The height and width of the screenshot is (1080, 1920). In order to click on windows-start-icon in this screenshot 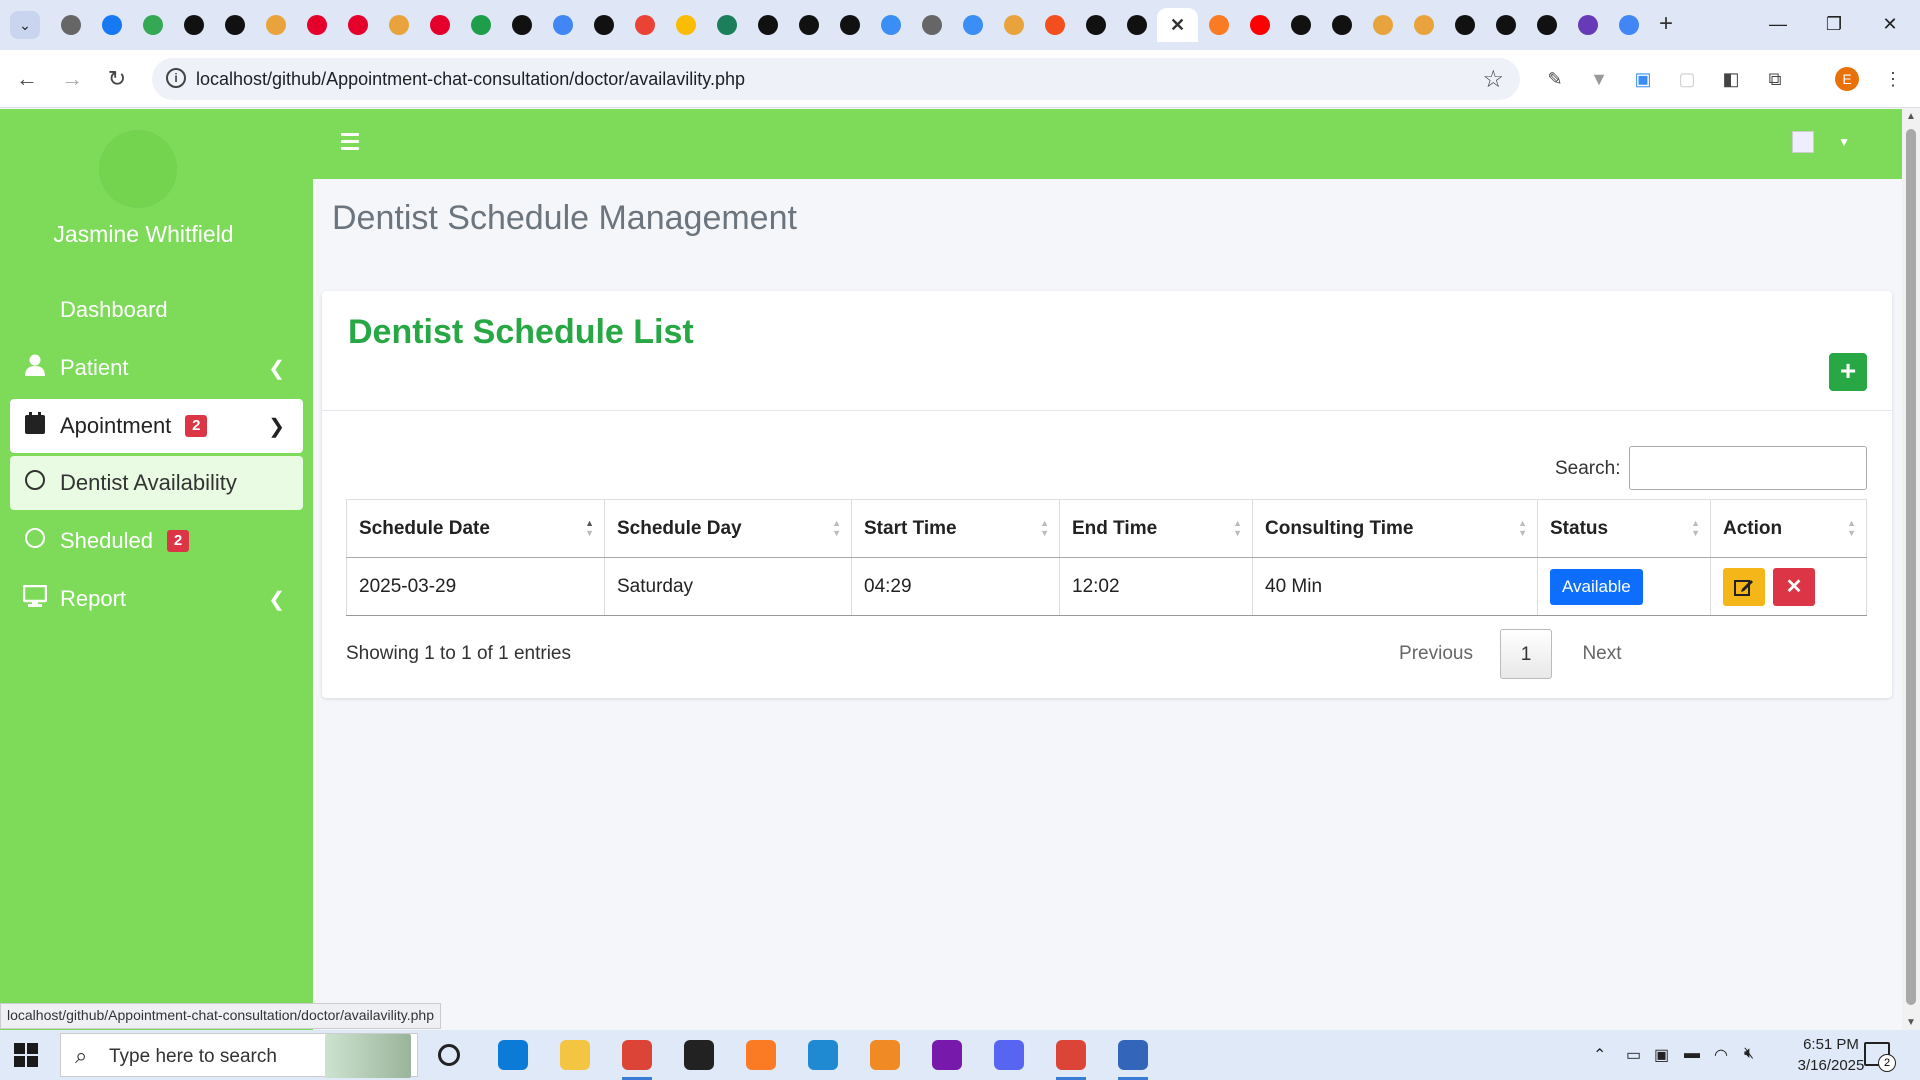, I will do `click(26, 1055)`.